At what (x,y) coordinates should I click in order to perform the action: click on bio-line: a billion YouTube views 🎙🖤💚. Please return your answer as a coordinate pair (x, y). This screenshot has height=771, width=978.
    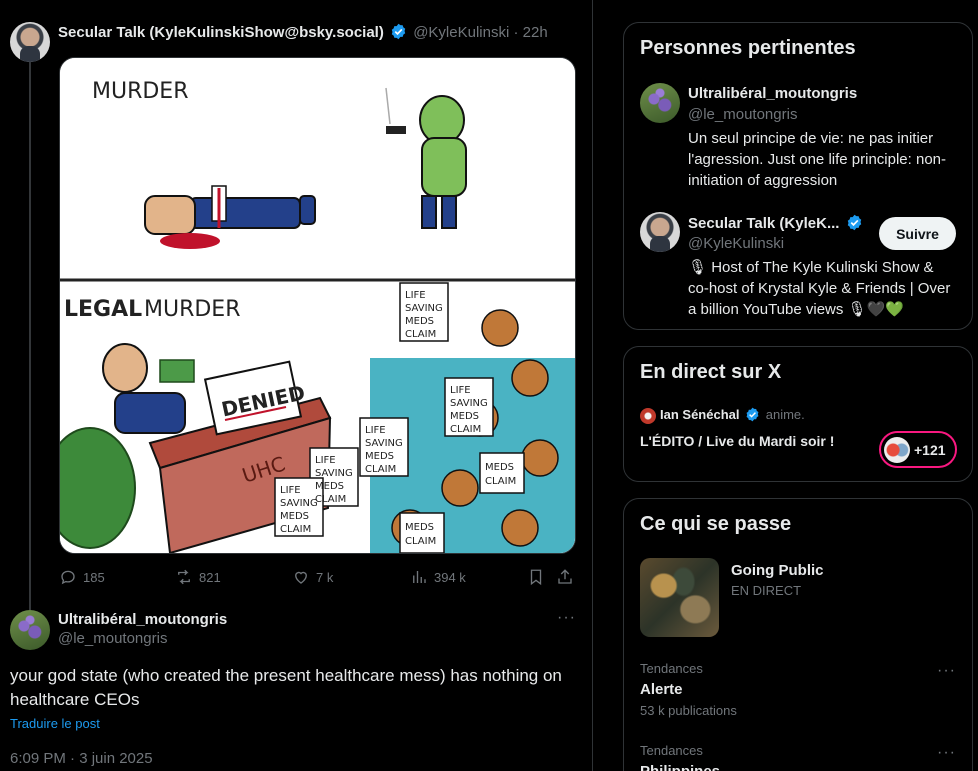
    Looking at the image, I should click on (796, 309).